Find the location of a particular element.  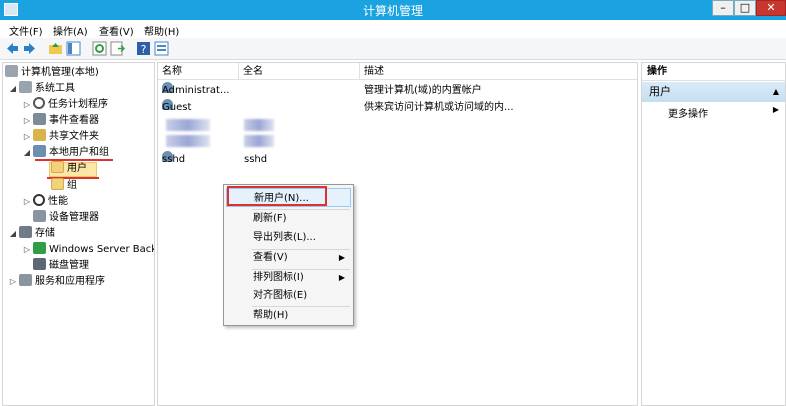

clock-icon is located at coordinates (39, 103).